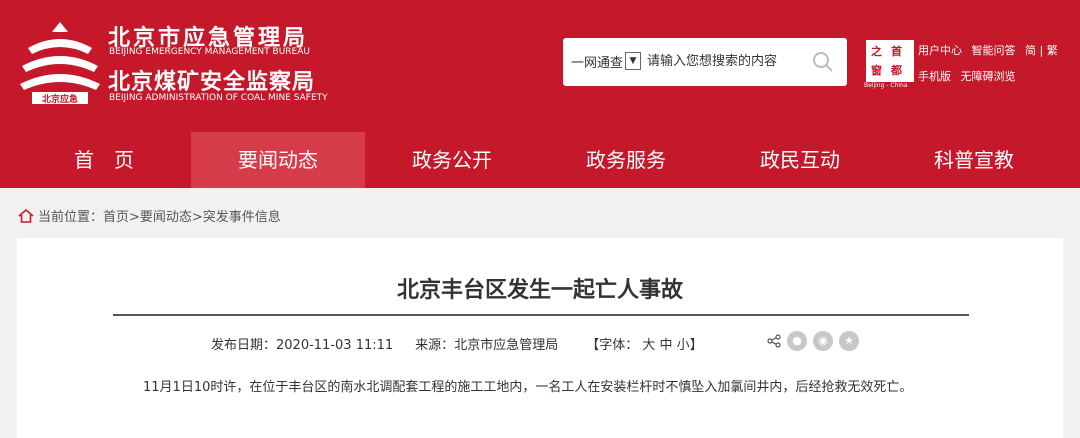 This screenshot has width=1080, height=438. What do you see at coordinates (212, 82) in the screenshot?
I see `org-name-cn-secondary: 北京煤矿安全监察局` at bounding box center [212, 82].